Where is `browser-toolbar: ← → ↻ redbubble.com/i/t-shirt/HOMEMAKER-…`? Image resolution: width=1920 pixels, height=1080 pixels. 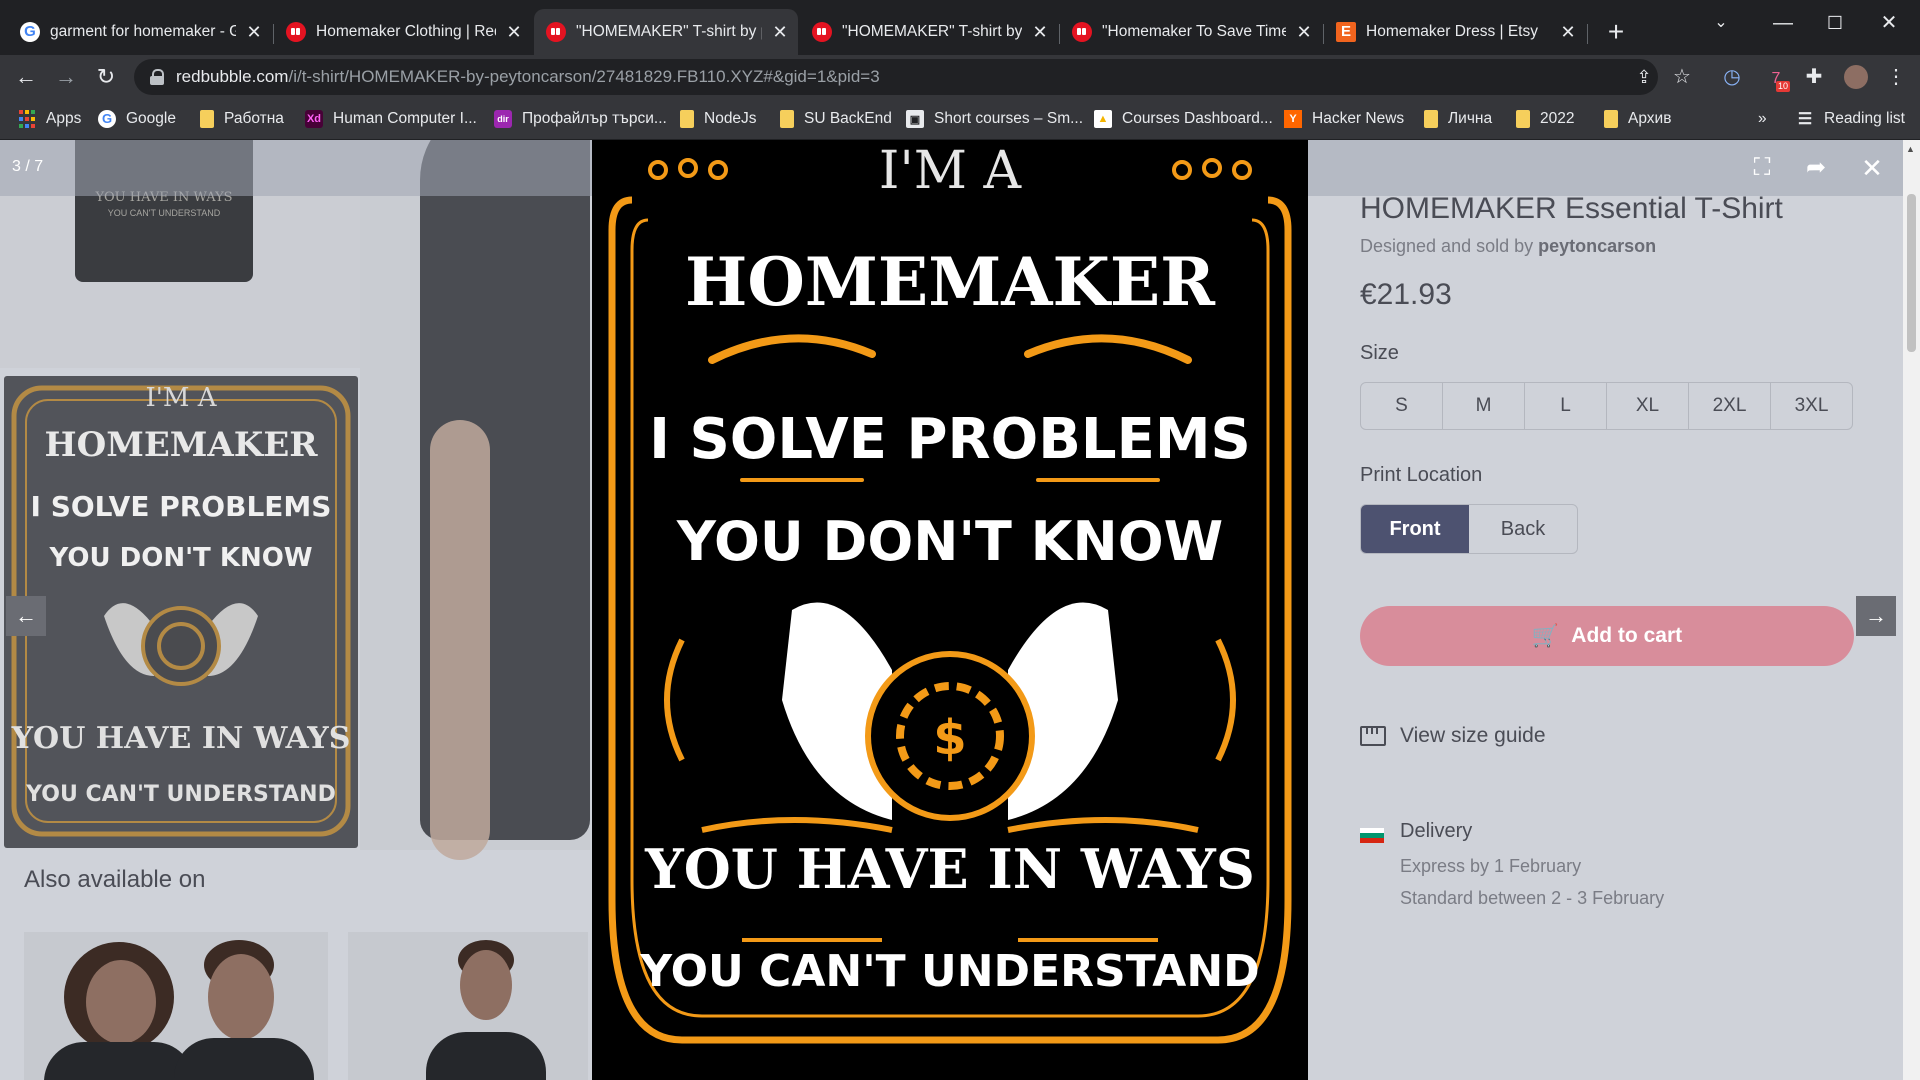 browser-toolbar: ← → ↻ redbubble.com/i/t-shirt/HOMEMAKER-… is located at coordinates (960, 77).